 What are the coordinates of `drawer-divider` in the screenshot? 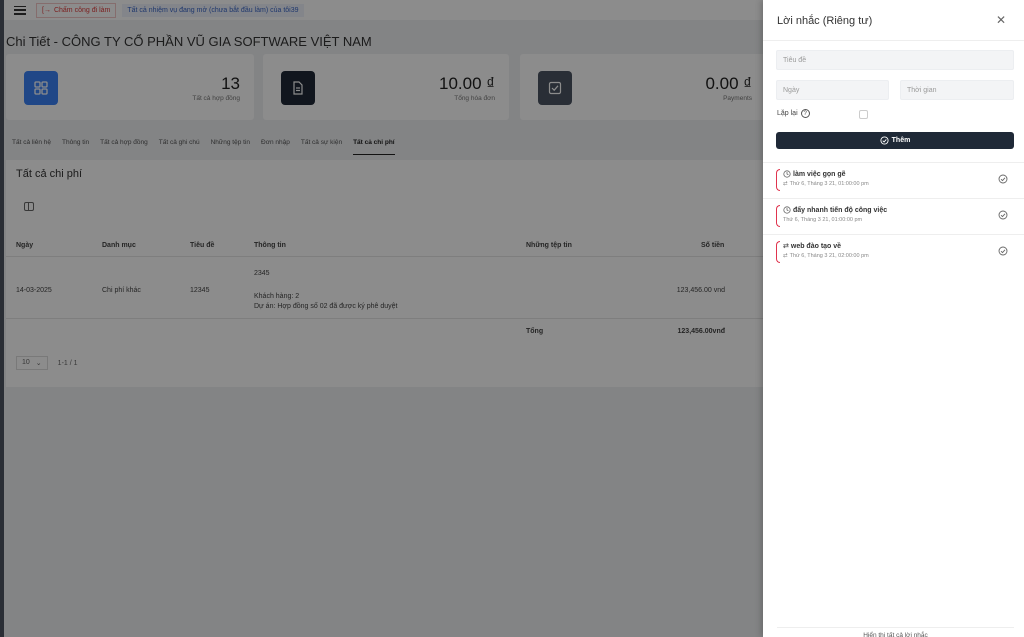 It's located at (893, 40).